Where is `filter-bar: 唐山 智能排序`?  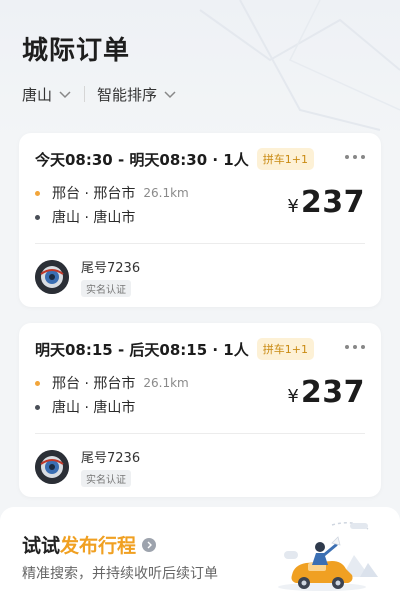
filter-bar: 唐山 智能排序 is located at coordinates (99, 94).